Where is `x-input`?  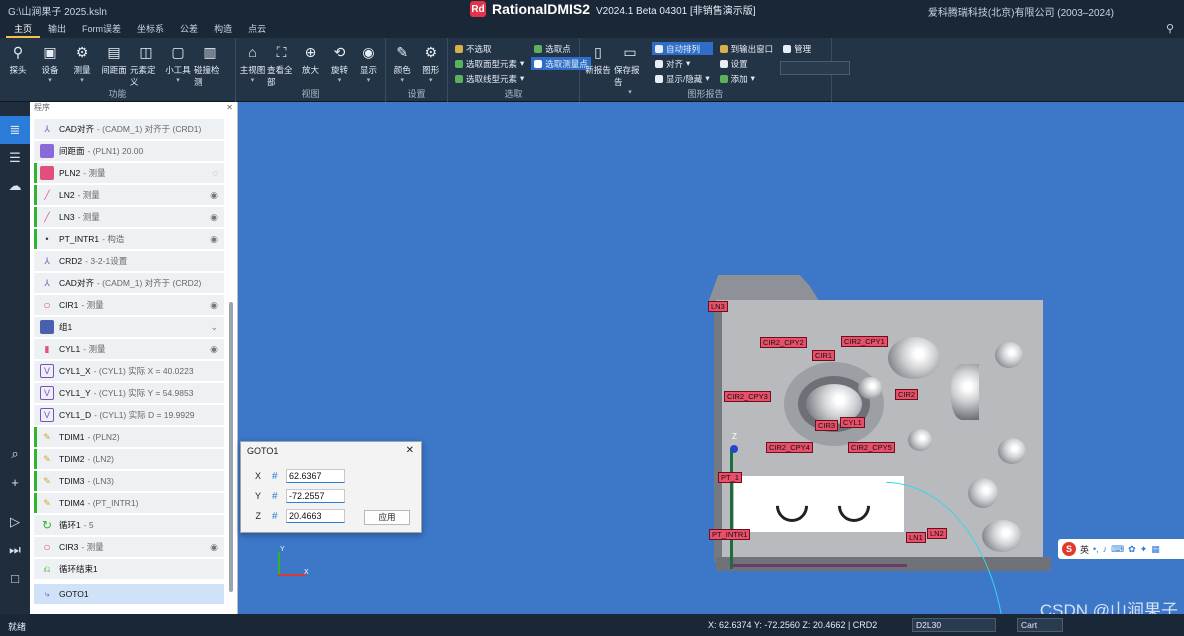 x-input is located at coordinates (315, 476).